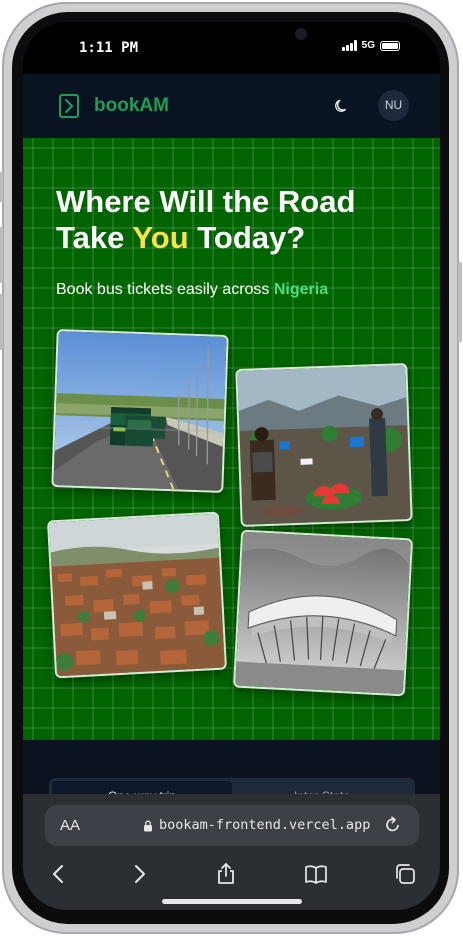 This screenshot has width=463, height=938. I want to click on reader-aa-button: AA, so click(70, 825).